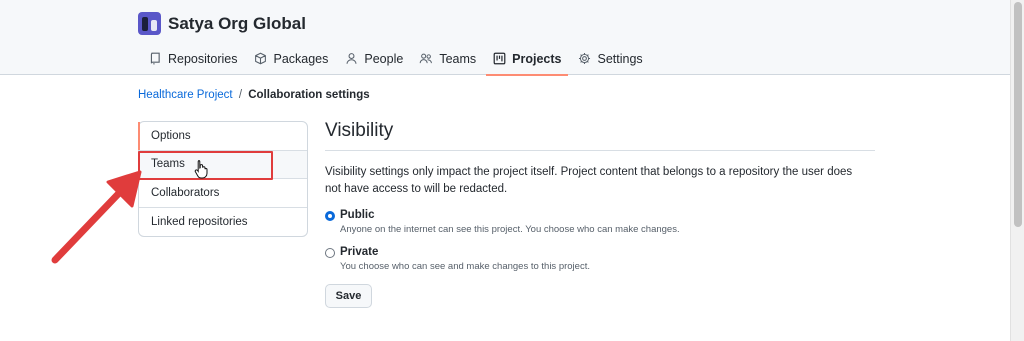 The height and width of the screenshot is (341, 1024). I want to click on org-avatar, so click(149, 23).